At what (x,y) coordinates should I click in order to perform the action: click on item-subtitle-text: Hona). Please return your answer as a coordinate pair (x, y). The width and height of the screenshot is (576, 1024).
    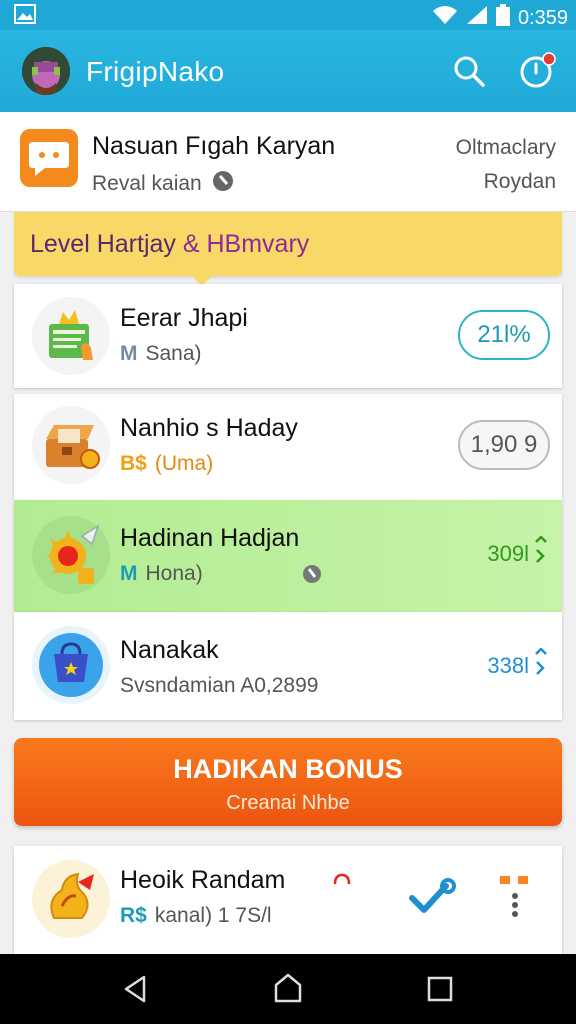
    Looking at the image, I should click on (174, 573).